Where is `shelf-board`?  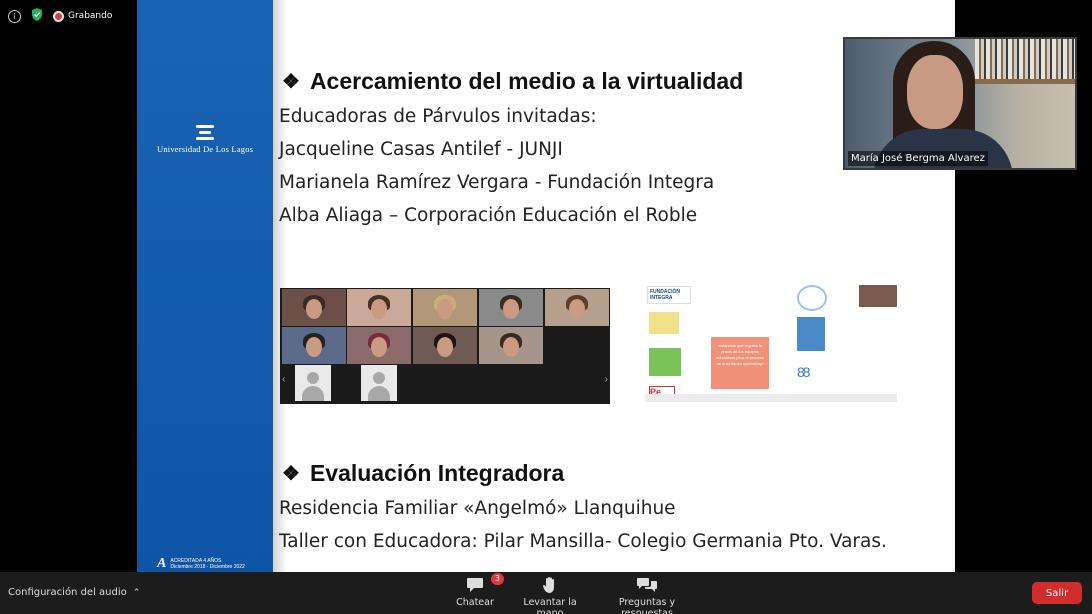
shelf-board is located at coordinates (1025, 81).